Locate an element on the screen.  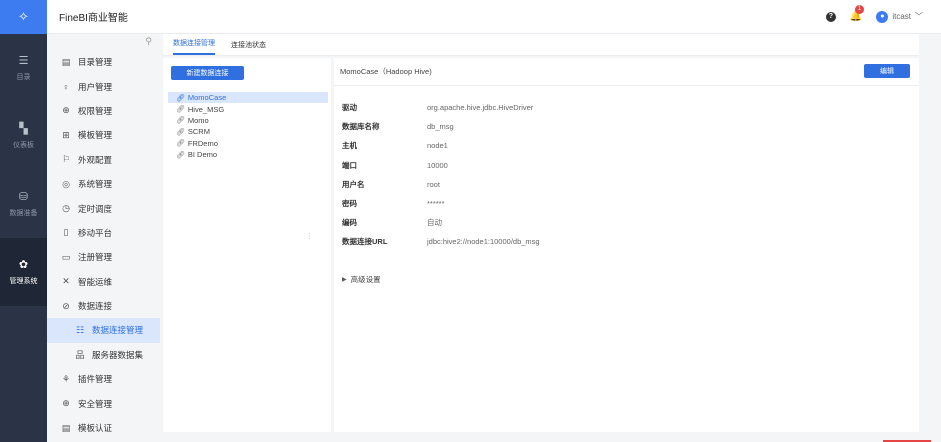
gear-icon: ✿ is located at coordinates (23, 264).